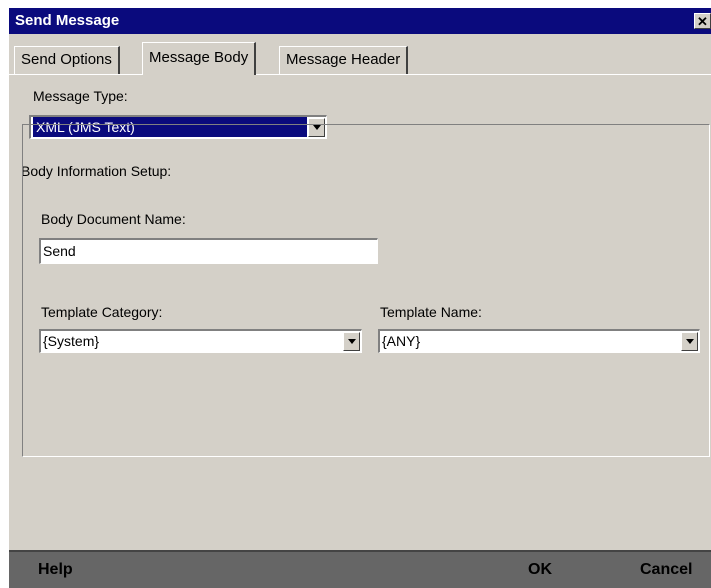 The height and width of the screenshot is (588, 711). What do you see at coordinates (539, 341) in the screenshot?
I see `template-name-select: {ANY}` at bounding box center [539, 341].